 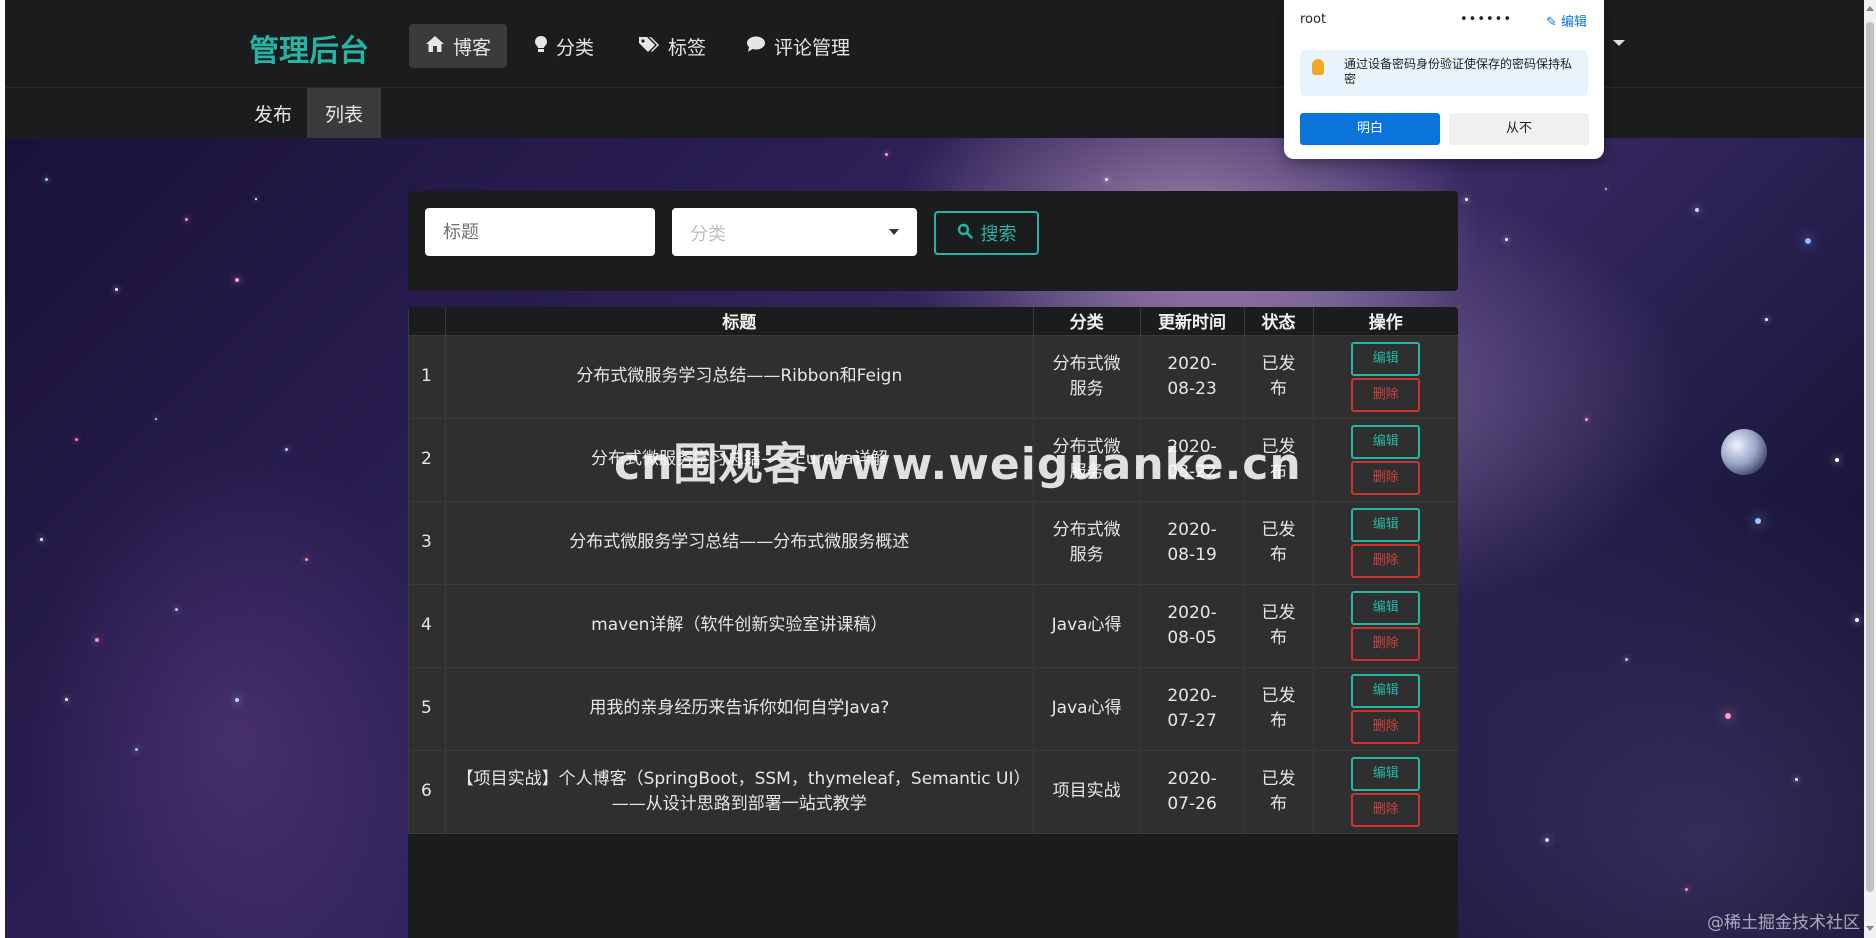 I want to click on nav-item-label: 标签, so click(x=687, y=47).